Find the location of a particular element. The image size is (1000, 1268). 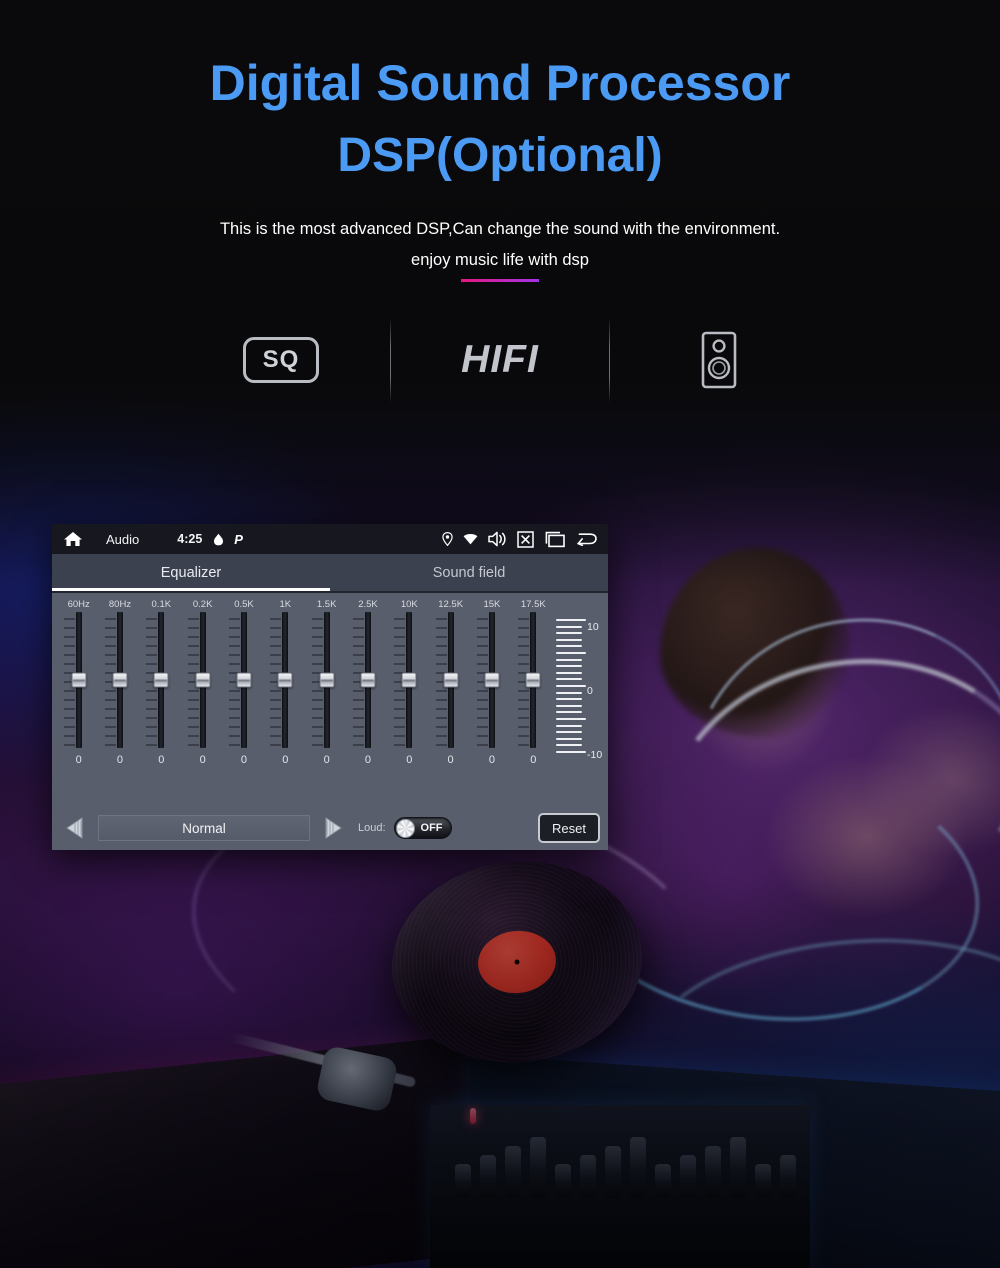

android-status-bar: Audio 4:25 P is located at coordinates (330, 539).